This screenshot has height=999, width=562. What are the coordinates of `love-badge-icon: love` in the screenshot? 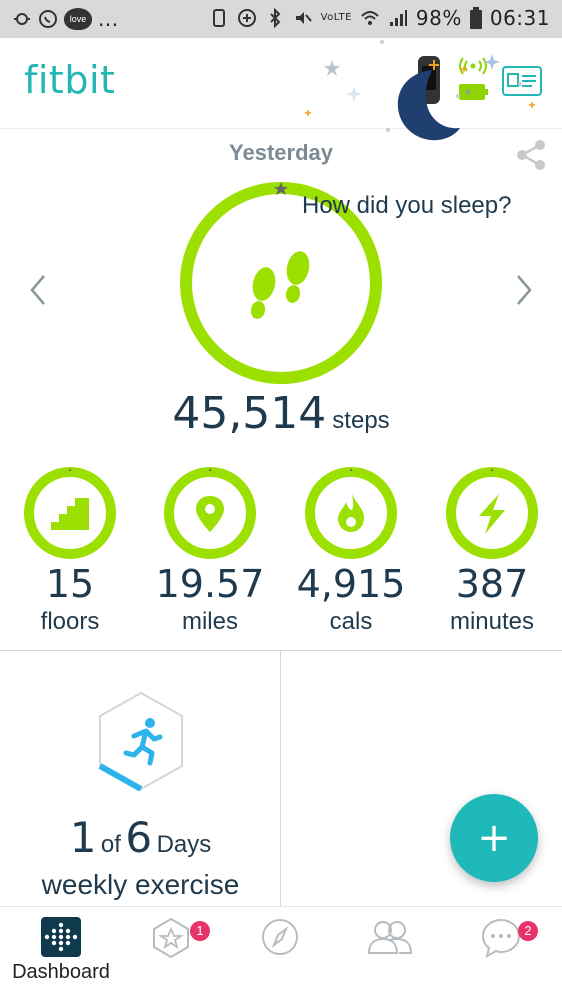 It's located at (78, 19).